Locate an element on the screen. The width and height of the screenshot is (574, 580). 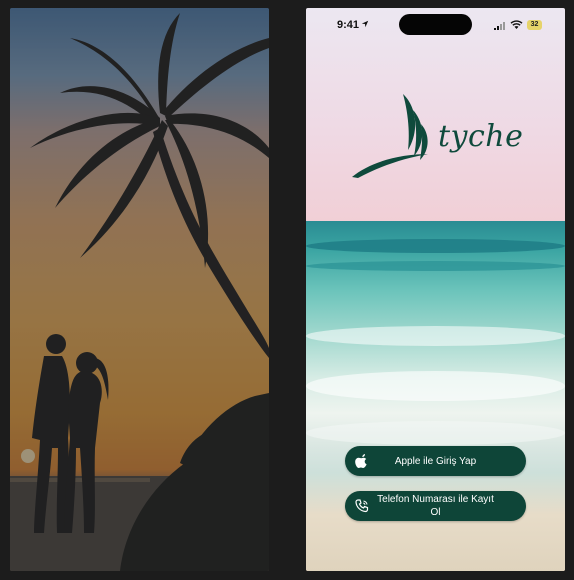
brand-name: tyche is located at coordinates (481, 136).